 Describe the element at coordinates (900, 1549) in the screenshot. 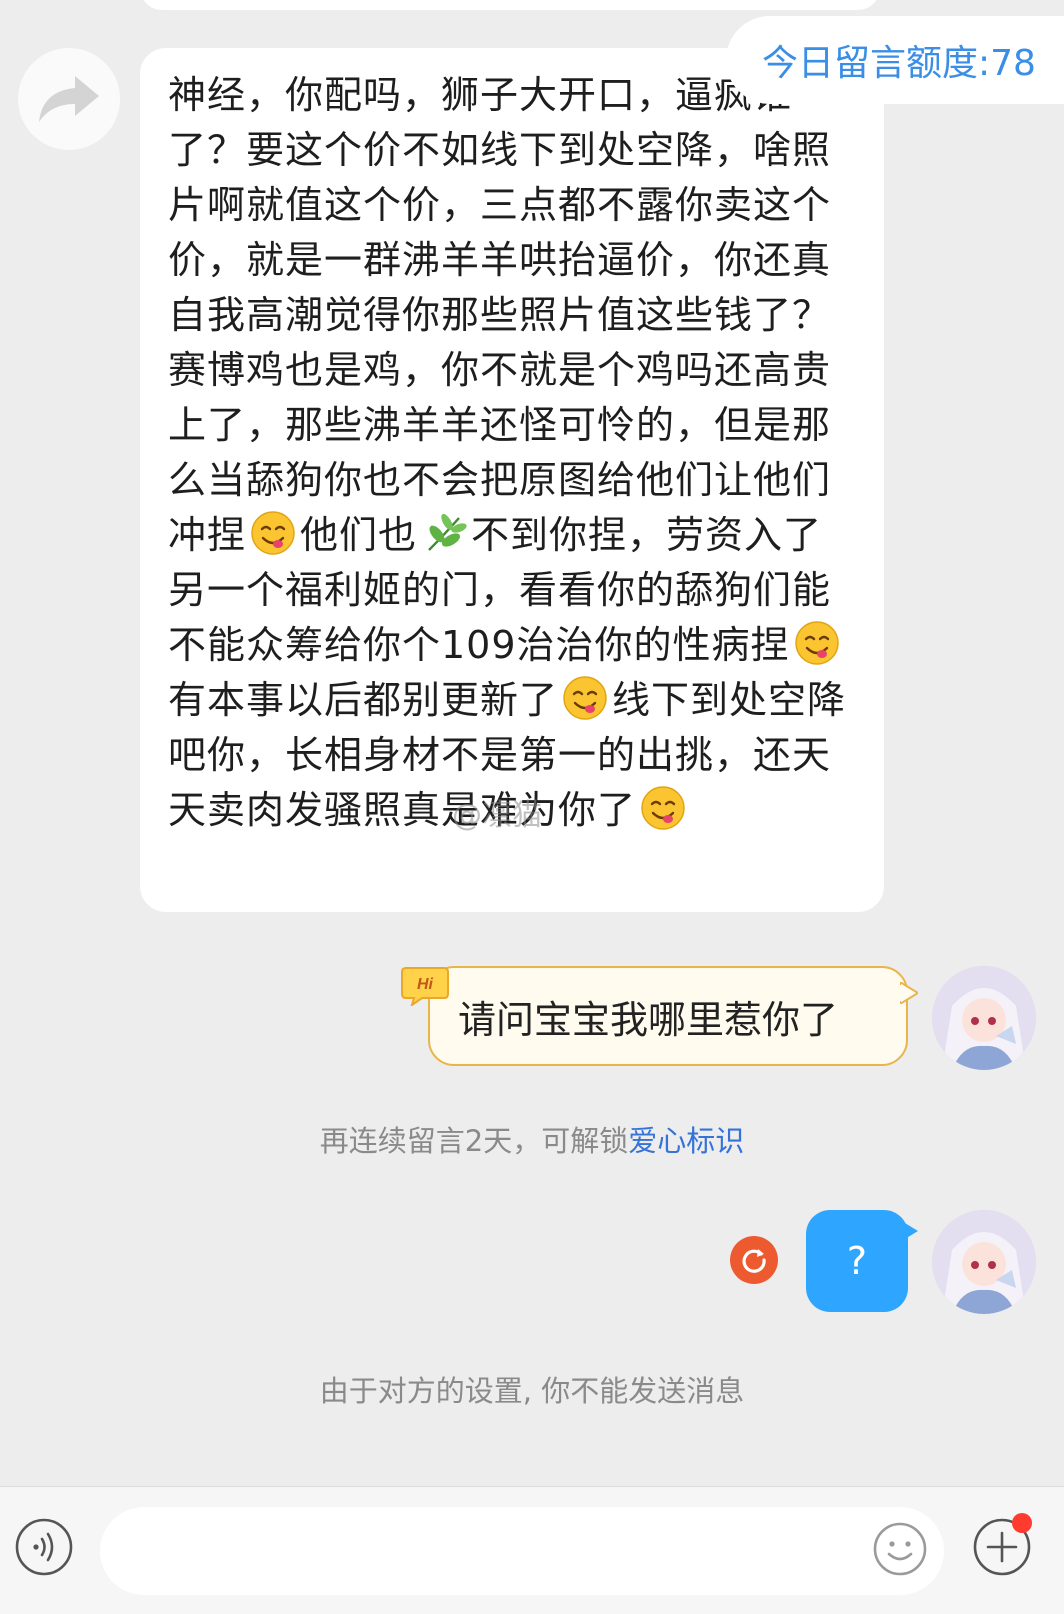

I see `emoji-face-icon` at that location.